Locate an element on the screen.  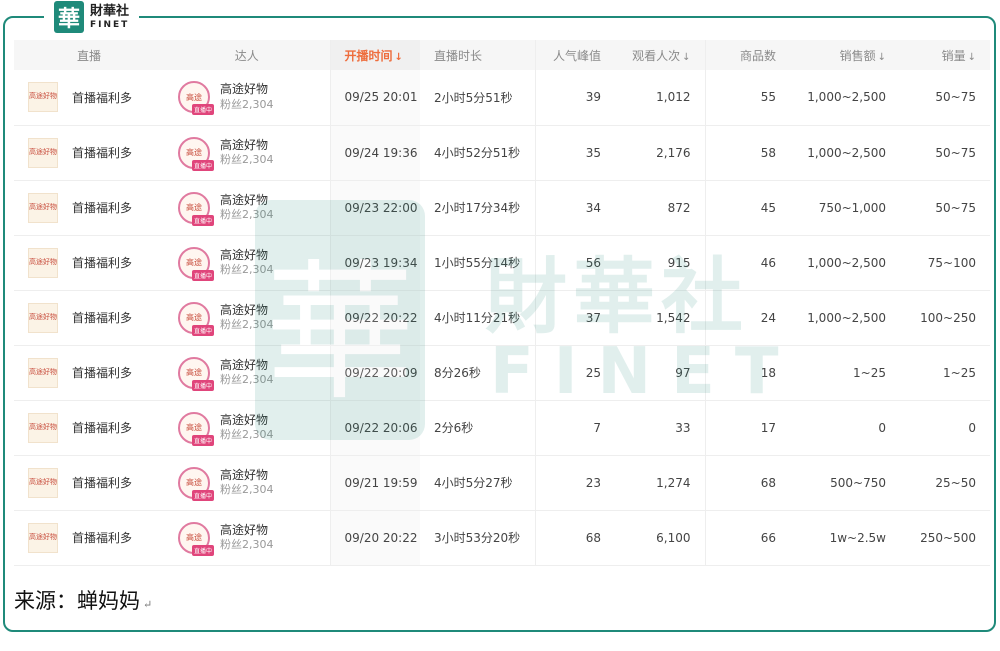
header-sales-amount: 销售额 ↓ is located at coordinates (845, 55).